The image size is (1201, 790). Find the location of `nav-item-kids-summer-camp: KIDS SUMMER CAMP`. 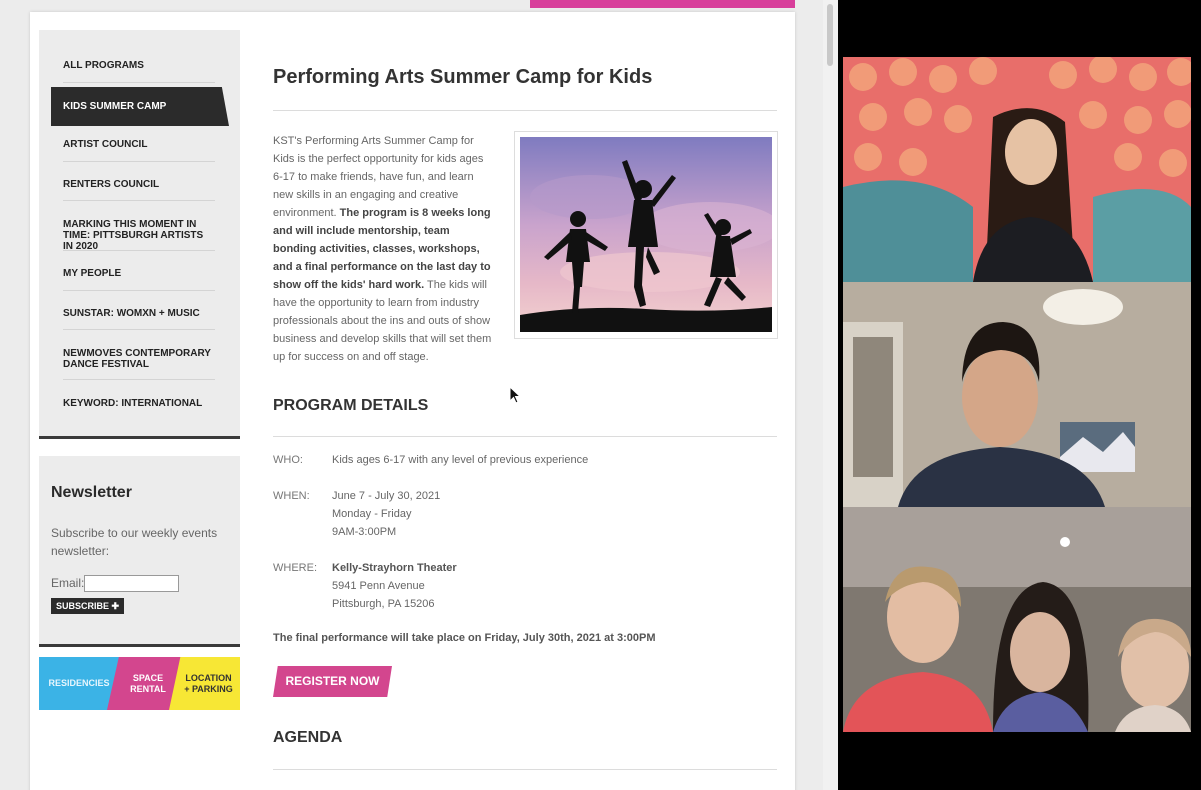

nav-item-kids-summer-camp: KIDS SUMMER CAMP is located at coordinates (140, 106).